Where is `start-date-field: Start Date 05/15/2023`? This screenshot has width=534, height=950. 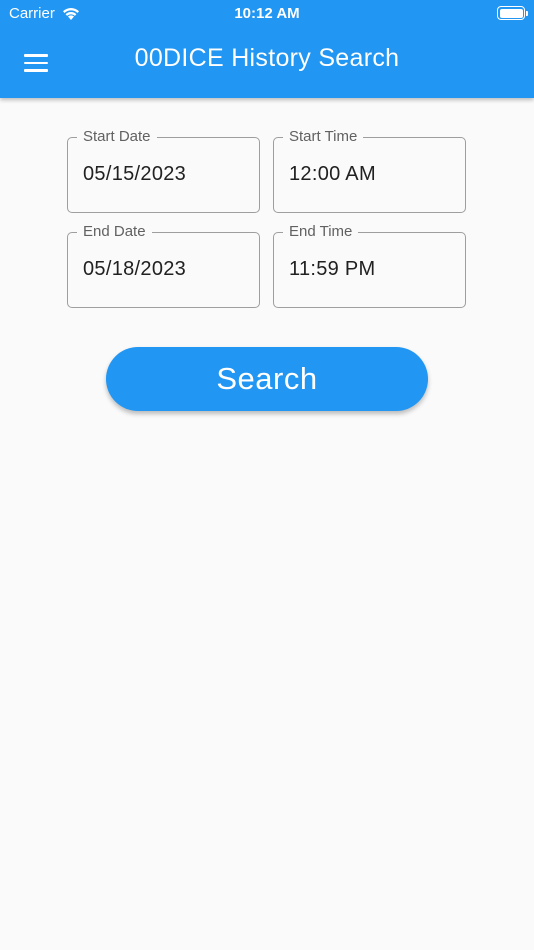 start-date-field: Start Date 05/15/2023 is located at coordinates (163, 170).